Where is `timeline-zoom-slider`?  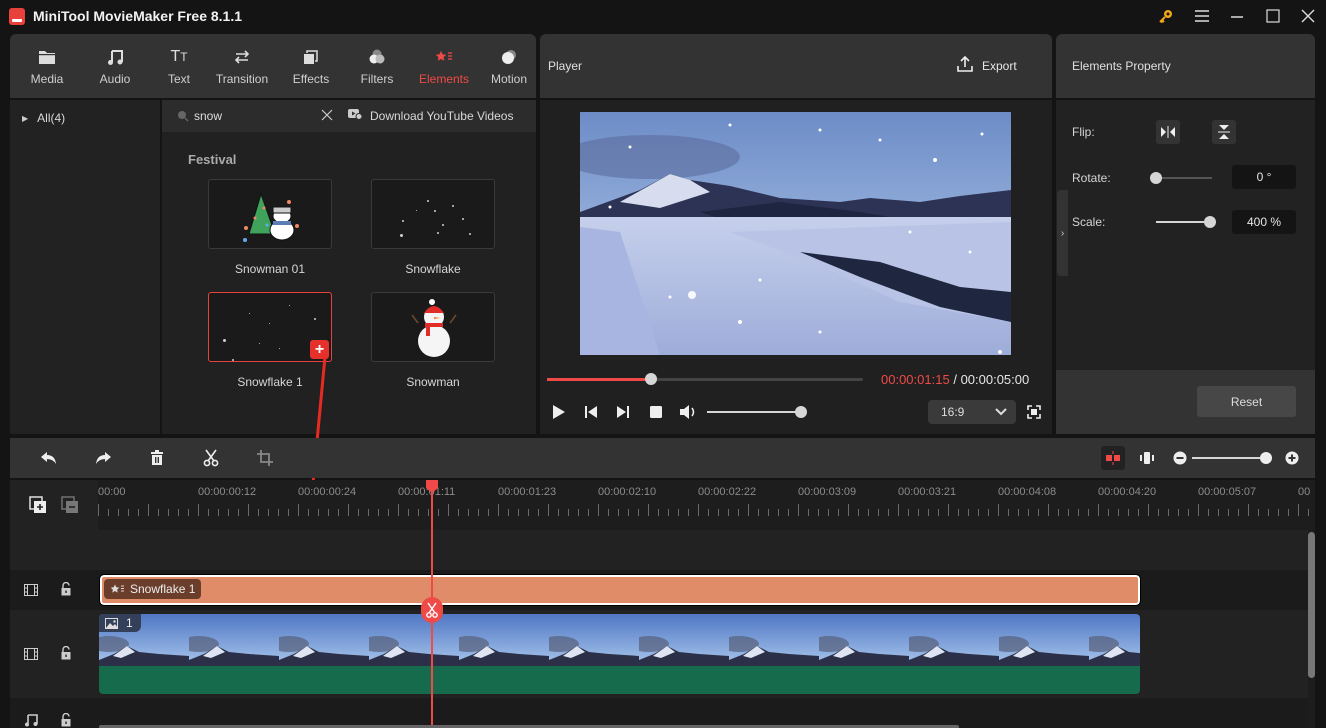 timeline-zoom-slider is located at coordinates (1232, 458).